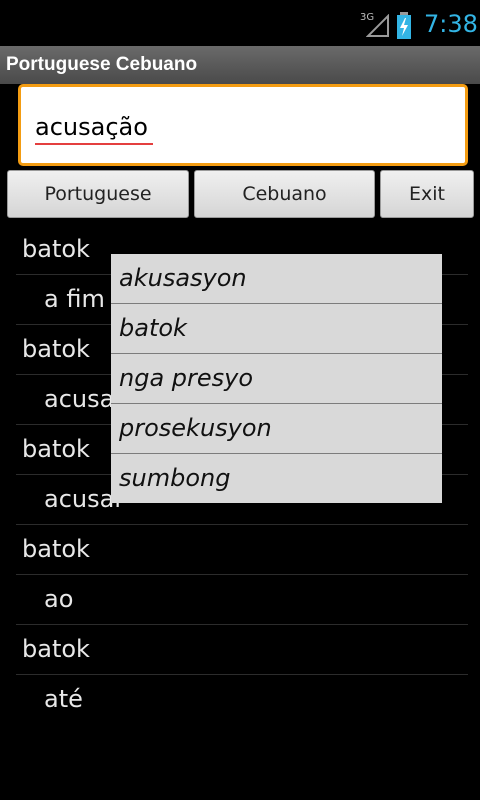 The image size is (480, 800). I want to click on signal-icon, so click(377, 25).